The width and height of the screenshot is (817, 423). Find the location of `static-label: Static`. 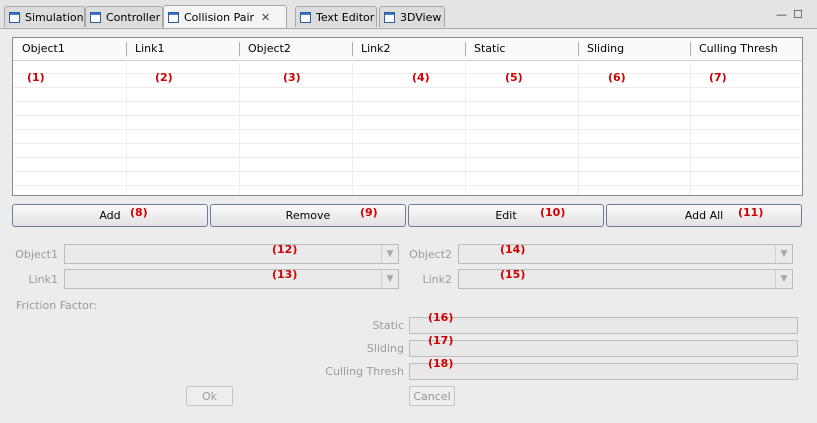

static-label: Static is located at coordinates (388, 325).